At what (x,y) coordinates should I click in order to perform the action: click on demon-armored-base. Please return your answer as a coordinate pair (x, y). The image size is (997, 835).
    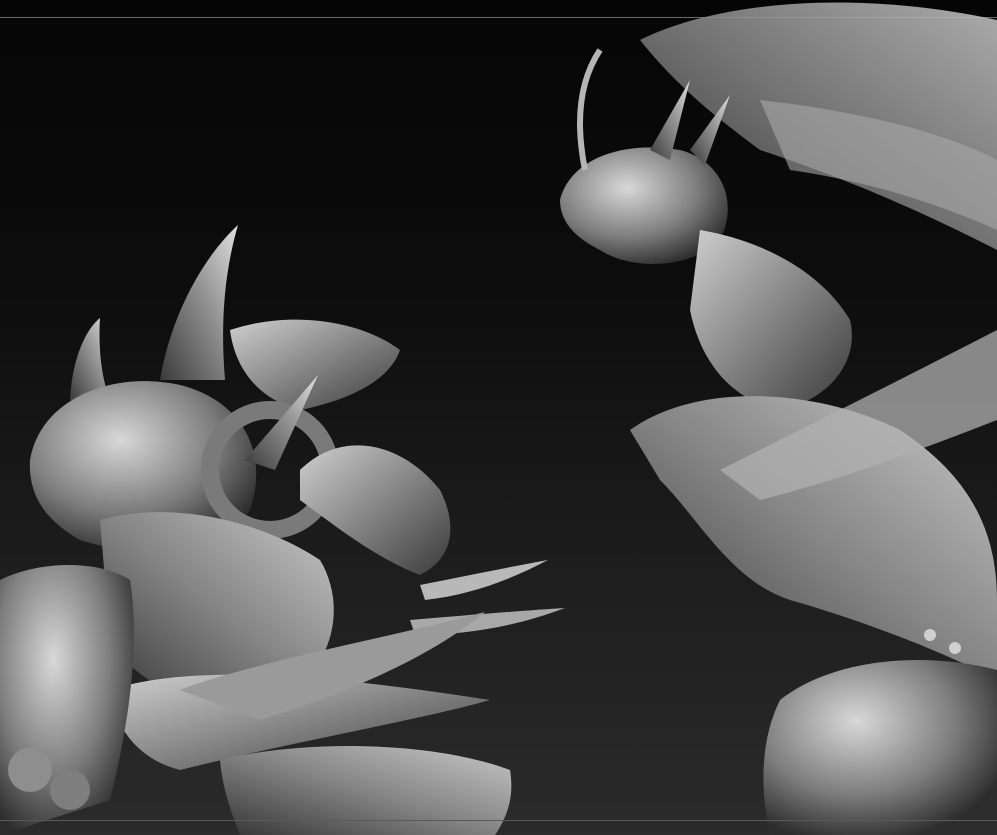
    Looking at the image, I should click on (880, 747).